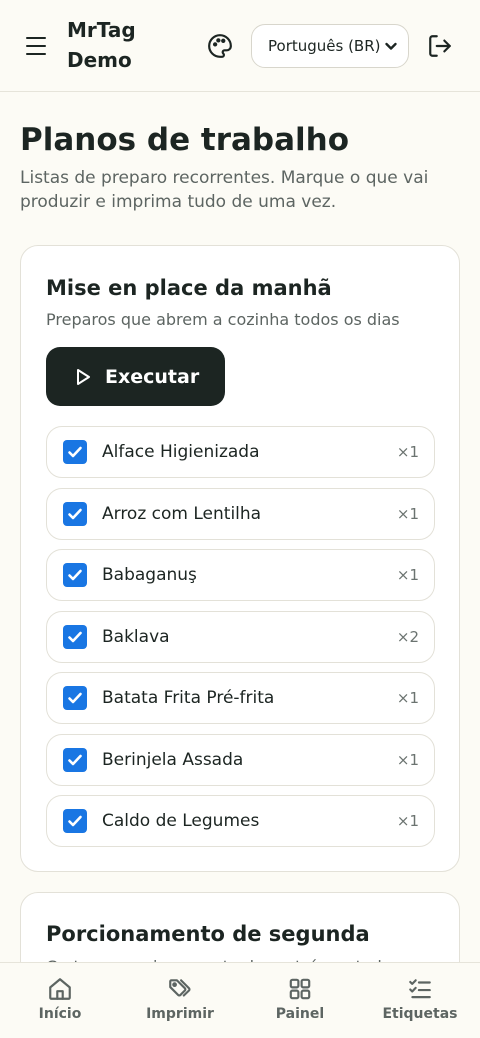  I want to click on item-name: Baklava, so click(136, 636).